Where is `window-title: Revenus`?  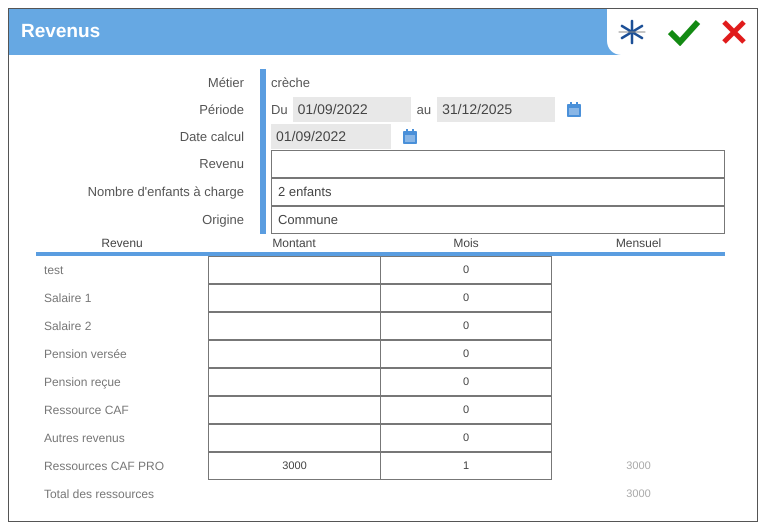 window-title: Revenus is located at coordinates (60, 32).